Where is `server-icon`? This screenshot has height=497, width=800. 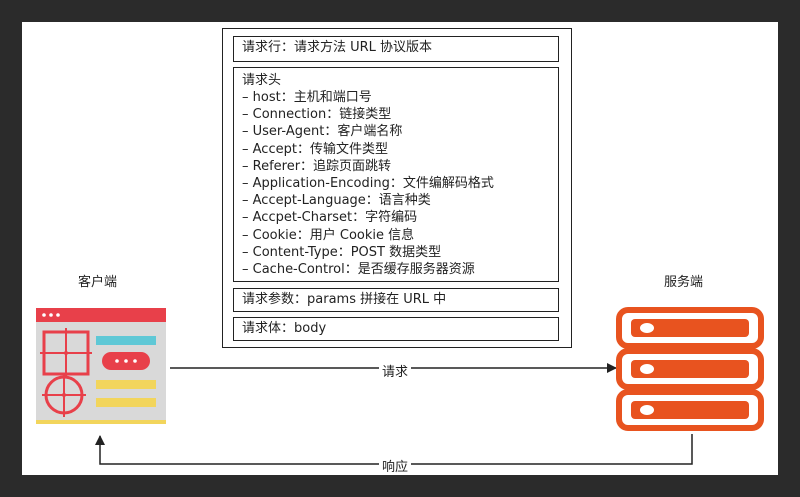 server-icon is located at coordinates (690, 369).